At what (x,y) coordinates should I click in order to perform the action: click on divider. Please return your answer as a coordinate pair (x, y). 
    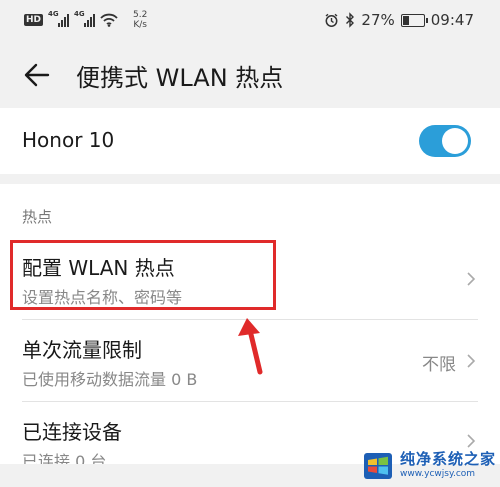
    Looking at the image, I should click on (250, 401).